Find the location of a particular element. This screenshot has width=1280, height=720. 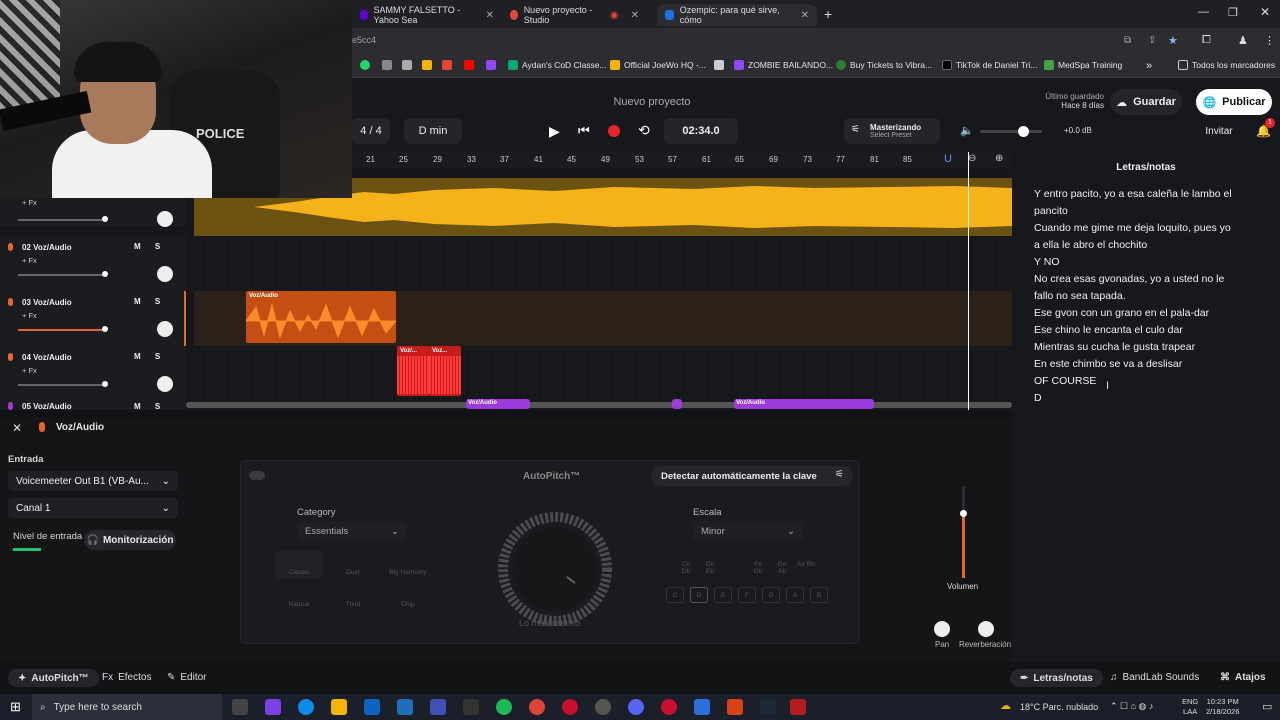

store-icon is located at coordinates (438, 707).